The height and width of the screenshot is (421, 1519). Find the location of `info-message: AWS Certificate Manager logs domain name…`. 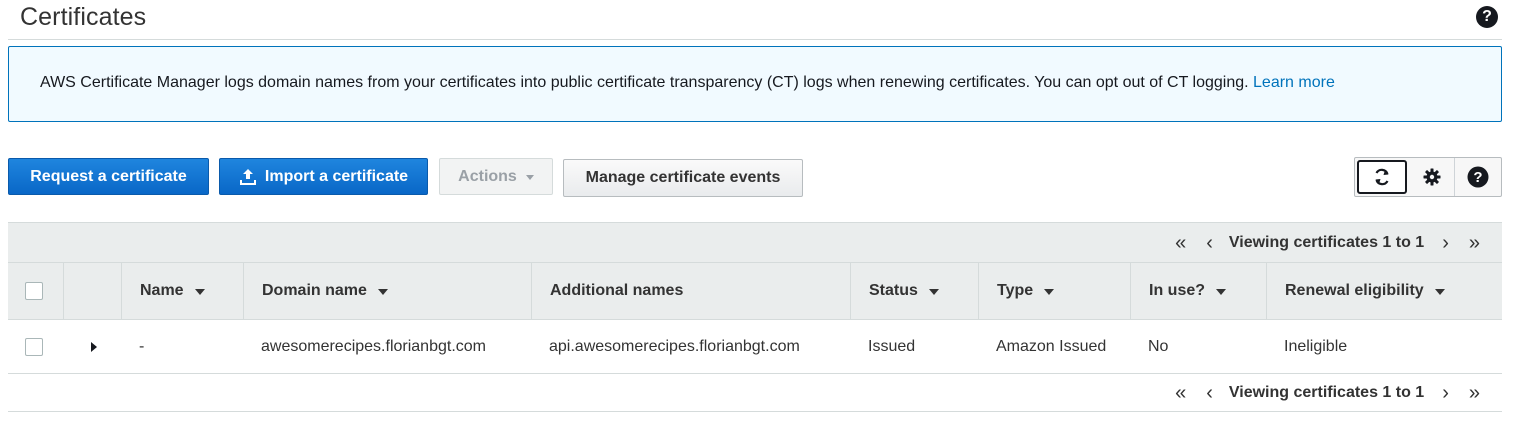

info-message: AWS Certificate Manager logs domain name… is located at coordinates (687, 83).